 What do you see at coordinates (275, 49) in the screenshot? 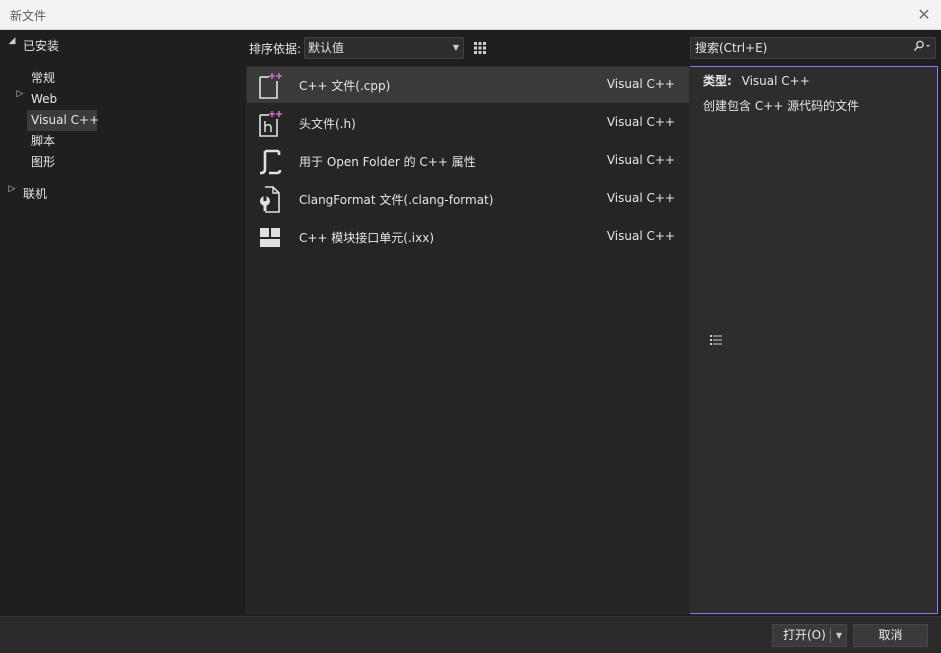
I see `sort-label: 排序依据:` at bounding box center [275, 49].